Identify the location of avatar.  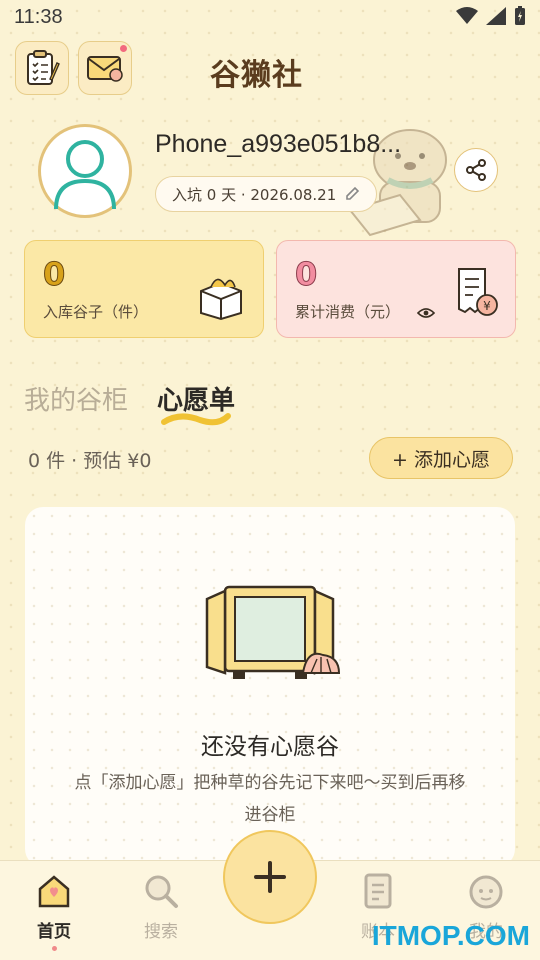
(85, 171).